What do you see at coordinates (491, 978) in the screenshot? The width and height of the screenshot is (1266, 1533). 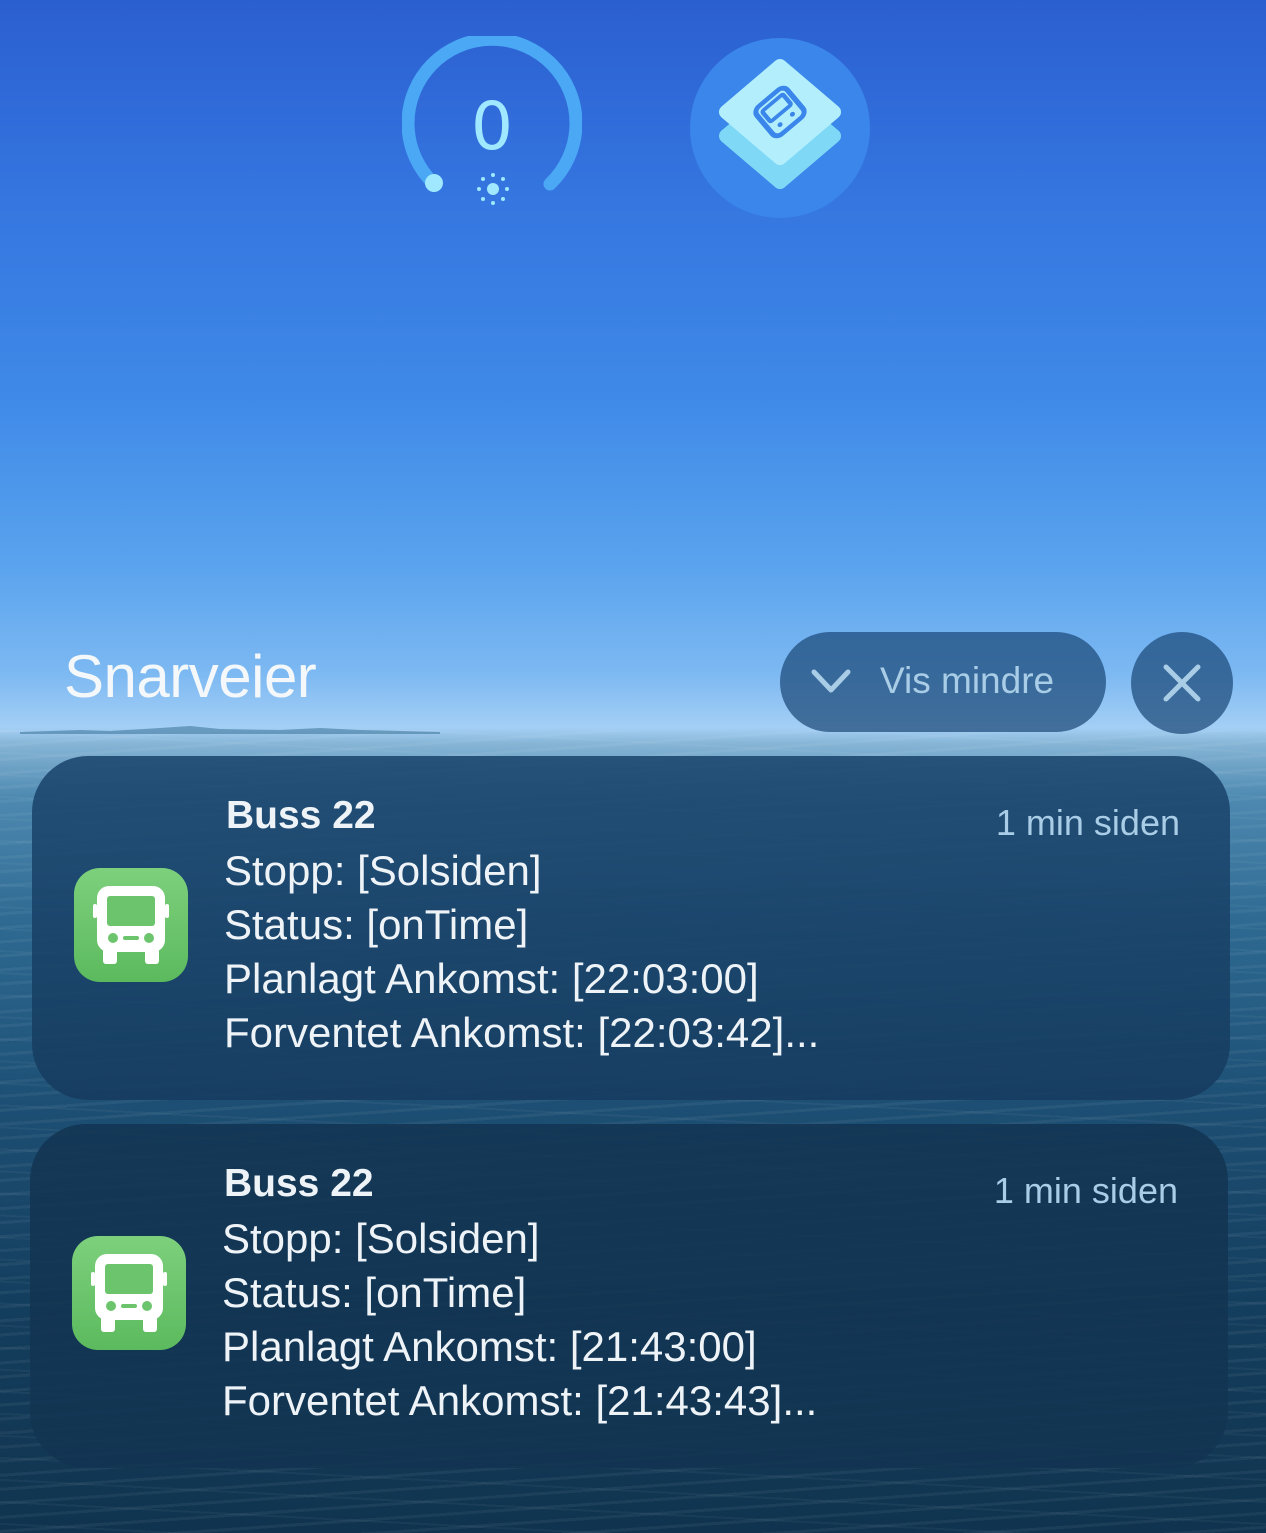 I see `notification-line: Planlagt Ankomst: [22:03:00]` at bounding box center [491, 978].